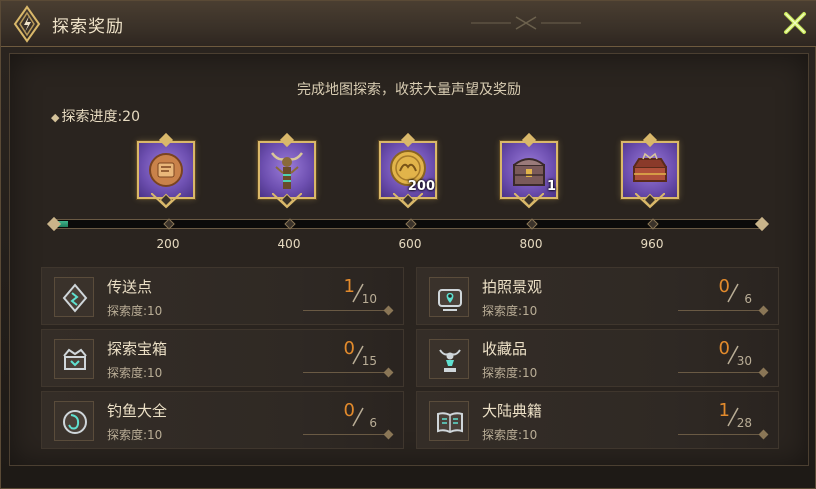 The height and width of the screenshot is (489, 816). I want to click on task-name: 收藏品, so click(505, 349).